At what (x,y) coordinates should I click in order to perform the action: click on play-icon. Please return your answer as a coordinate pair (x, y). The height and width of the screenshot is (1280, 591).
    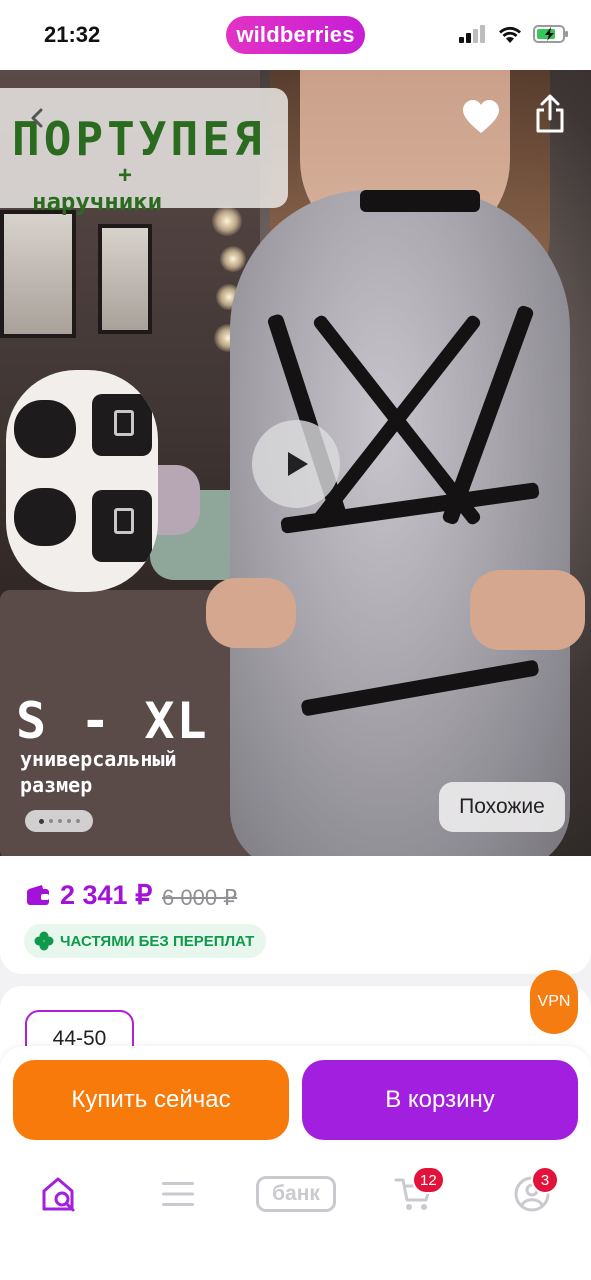
    Looking at the image, I should click on (298, 464).